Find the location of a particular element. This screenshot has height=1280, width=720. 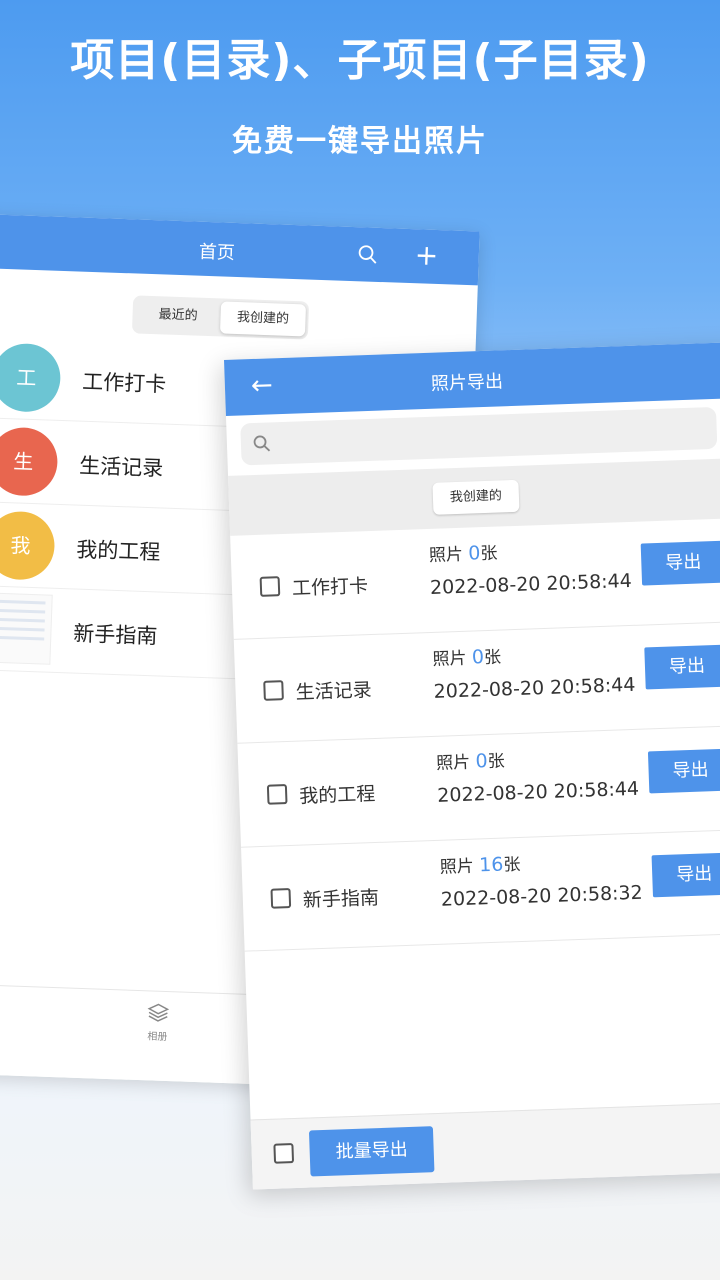

table-row: 我的工程 照片 0张 2022-08-20 20:58:44 导出 is located at coordinates (478, 786).